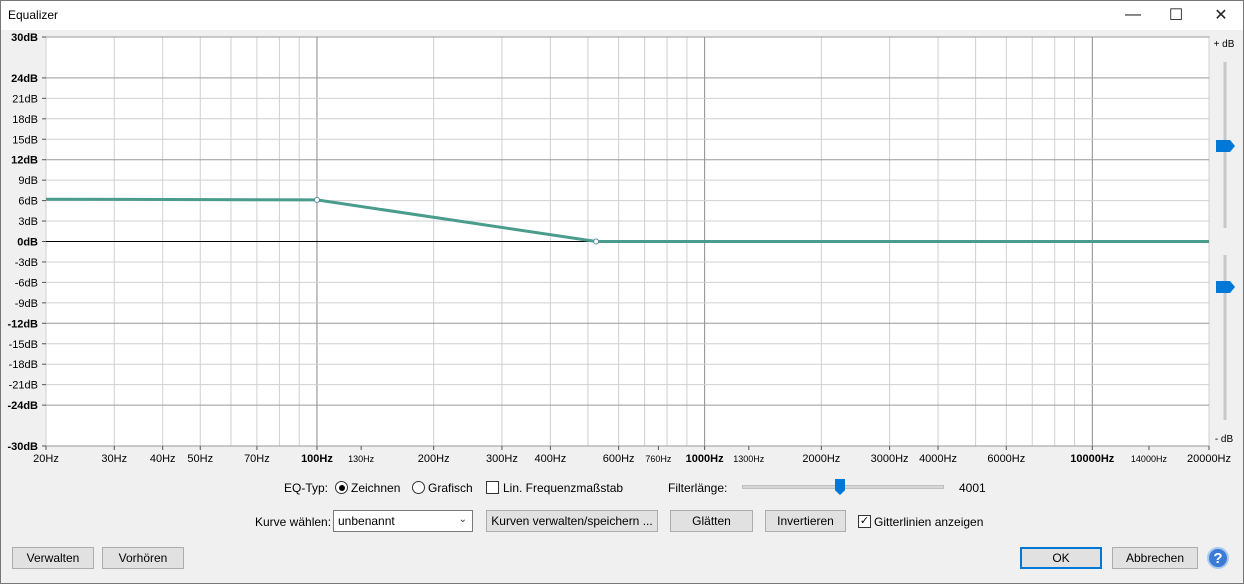  I want to click on manage-button: Verwalten, so click(53, 558).